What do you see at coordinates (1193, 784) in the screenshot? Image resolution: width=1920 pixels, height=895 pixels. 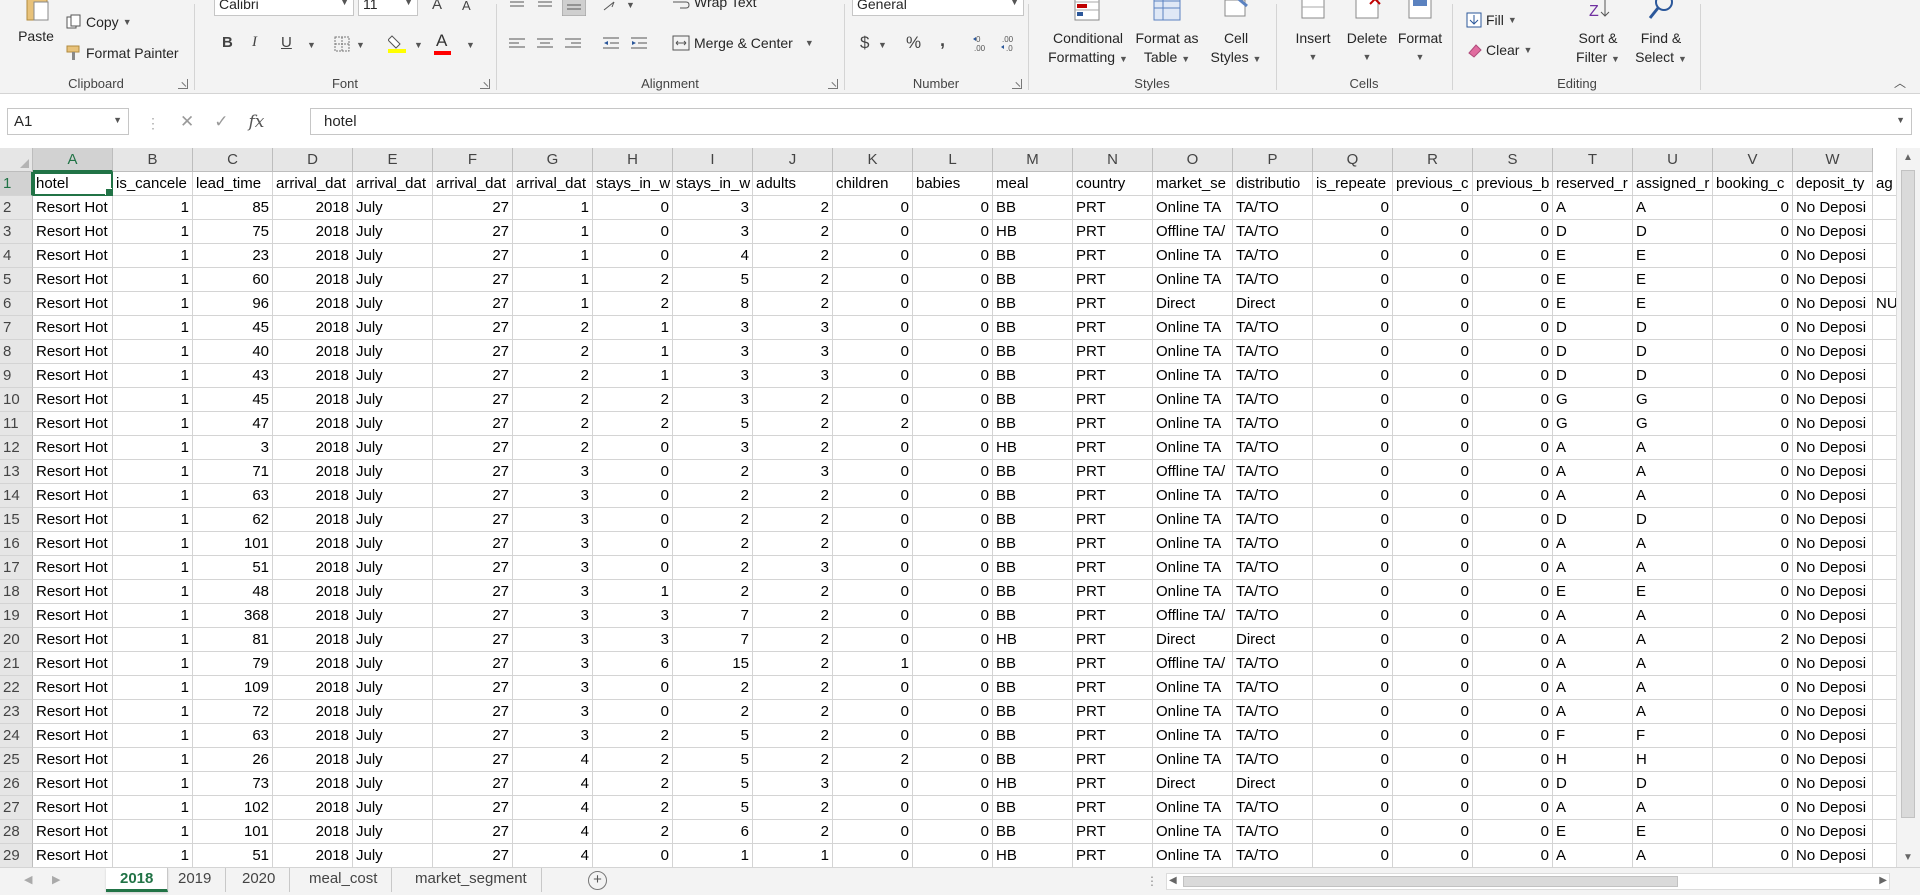 I see `cell: Direct` at bounding box center [1193, 784].